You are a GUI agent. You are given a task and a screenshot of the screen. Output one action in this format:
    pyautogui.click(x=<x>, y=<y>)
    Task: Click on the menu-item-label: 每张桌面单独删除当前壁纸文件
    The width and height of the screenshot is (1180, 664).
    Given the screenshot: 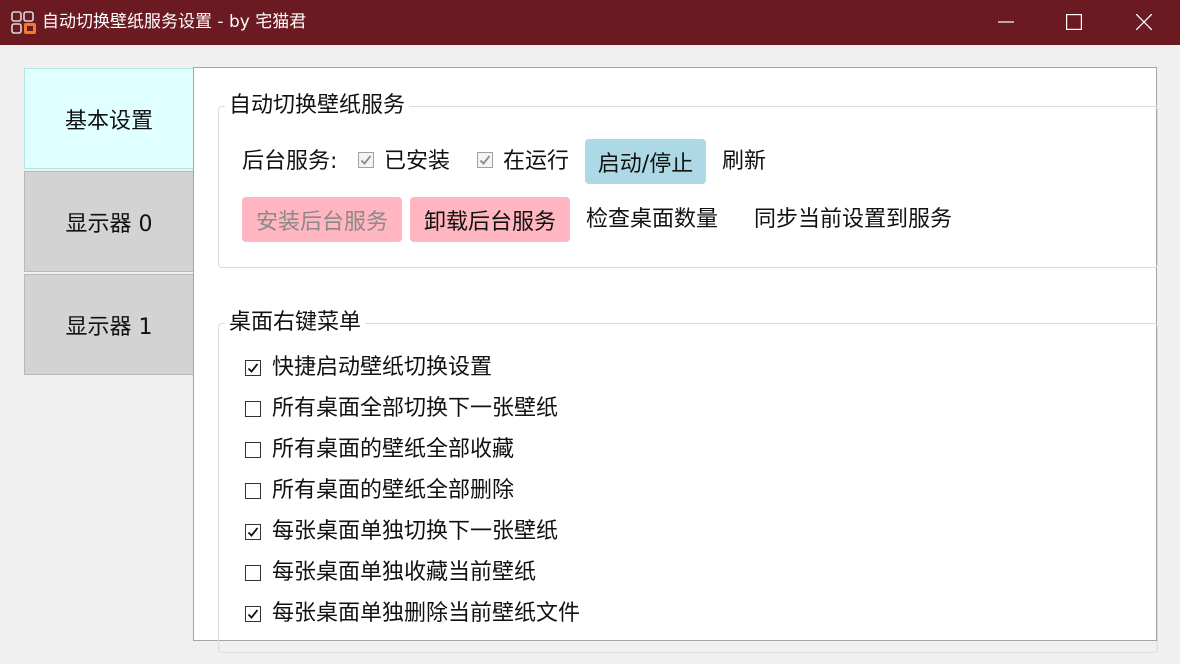 What is the action you would take?
    pyautogui.click(x=426, y=614)
    